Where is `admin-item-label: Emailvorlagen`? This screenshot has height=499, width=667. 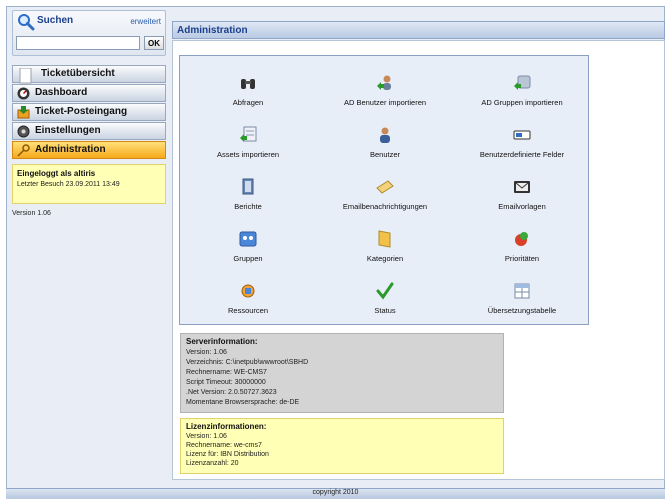 admin-item-label: Emailvorlagen is located at coordinates (522, 206).